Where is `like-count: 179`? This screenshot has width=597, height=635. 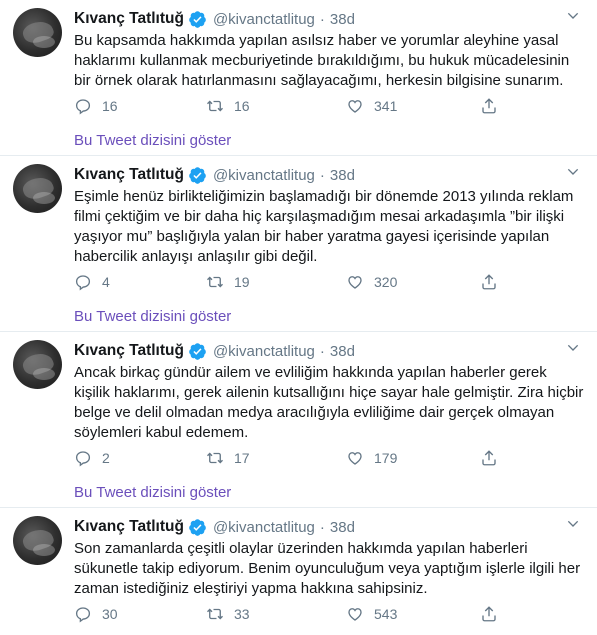 like-count: 179 is located at coordinates (386, 458).